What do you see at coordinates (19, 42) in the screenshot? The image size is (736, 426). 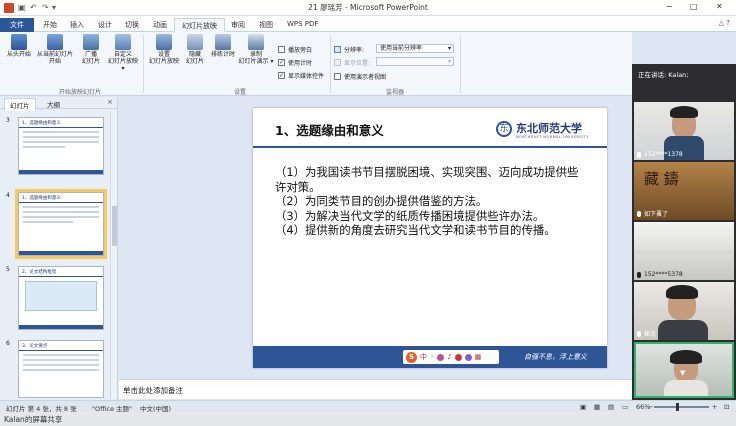 I see `slideshow-start-icon` at bounding box center [19, 42].